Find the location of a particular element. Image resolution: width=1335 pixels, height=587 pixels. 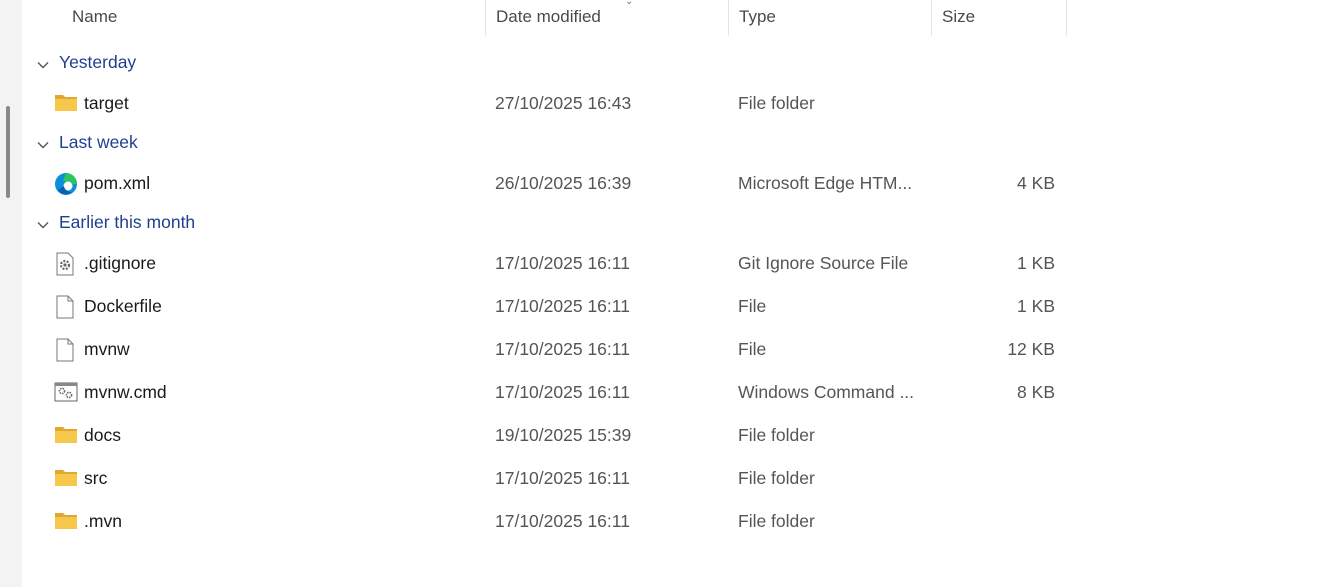

column-header-size-label: Size is located at coordinates (959, 16).